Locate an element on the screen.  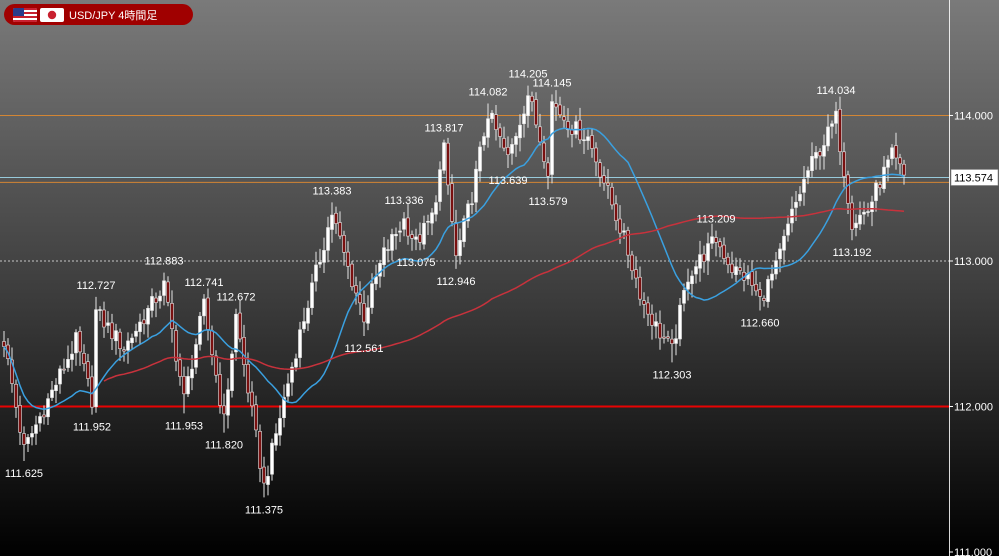
swing-price-label: 113.336 is located at coordinates (404, 201).